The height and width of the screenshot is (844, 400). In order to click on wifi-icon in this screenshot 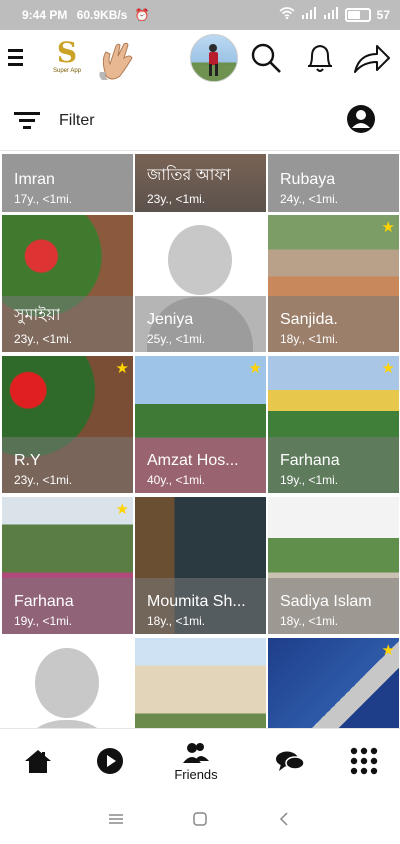, I will do `click(287, 14)`.